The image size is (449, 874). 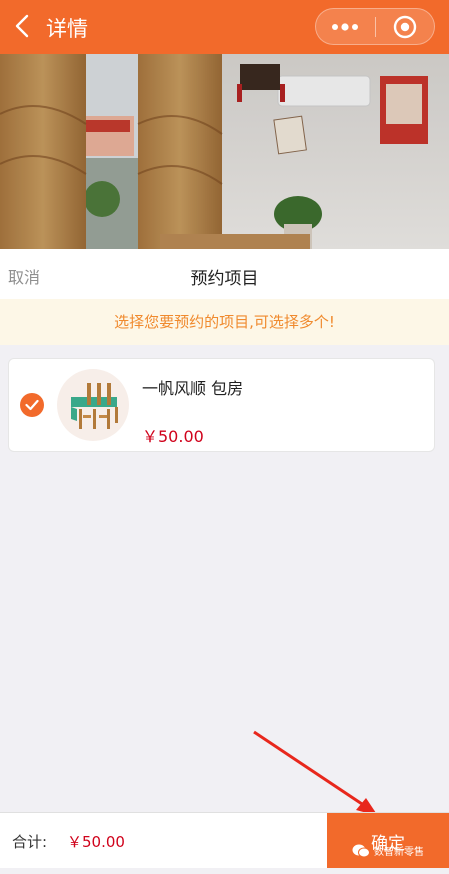 I want to click on watermark-text: 数智新零售, so click(x=399, y=852).